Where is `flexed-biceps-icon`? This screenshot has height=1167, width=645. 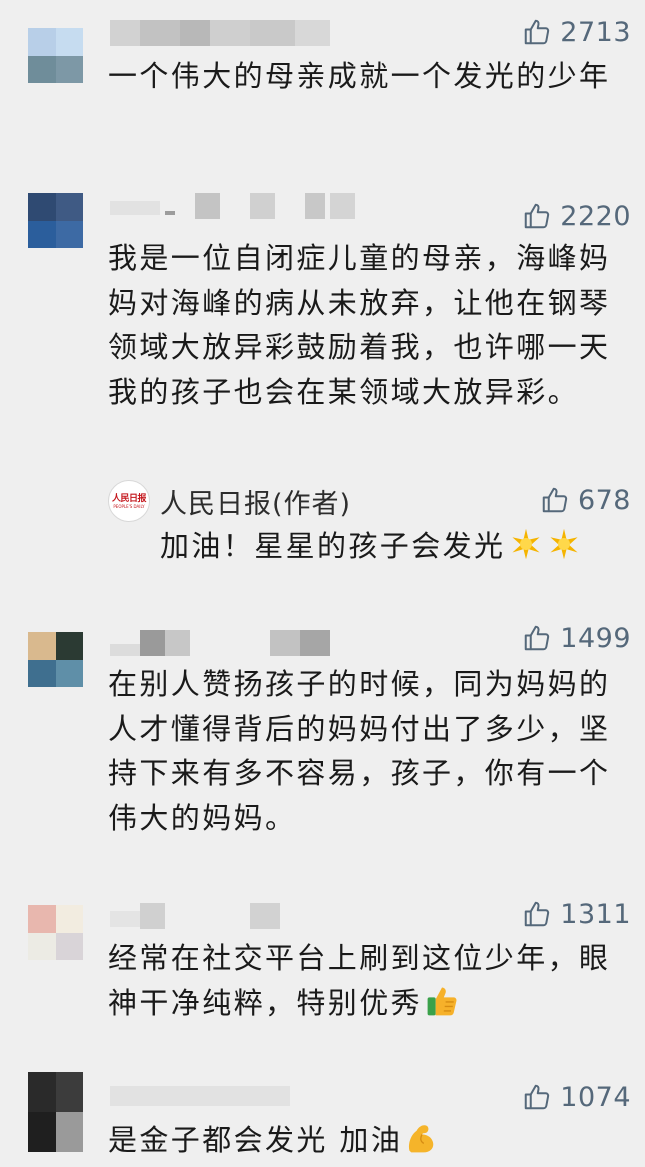 flexed-biceps-icon is located at coordinates (421, 1139).